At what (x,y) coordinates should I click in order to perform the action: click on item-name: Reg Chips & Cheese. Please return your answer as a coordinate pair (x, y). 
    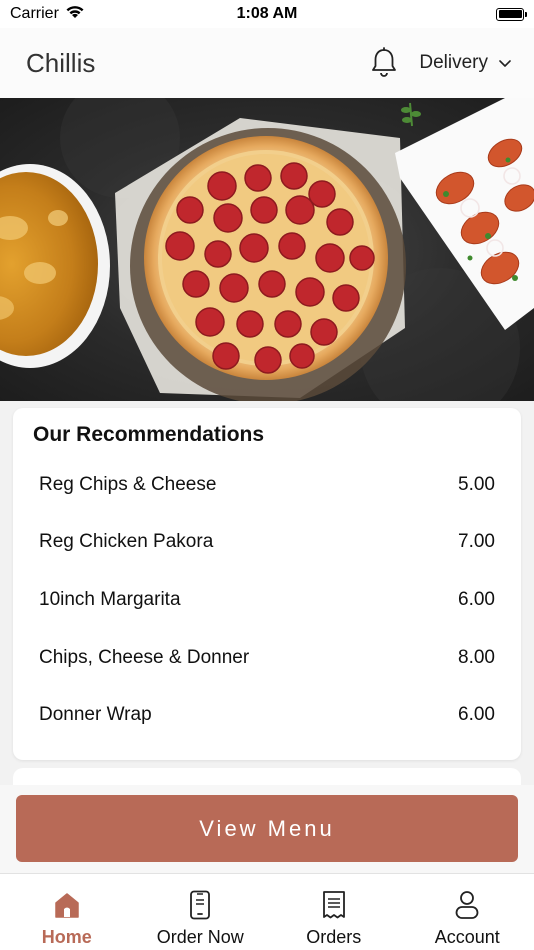
    Looking at the image, I should click on (128, 484).